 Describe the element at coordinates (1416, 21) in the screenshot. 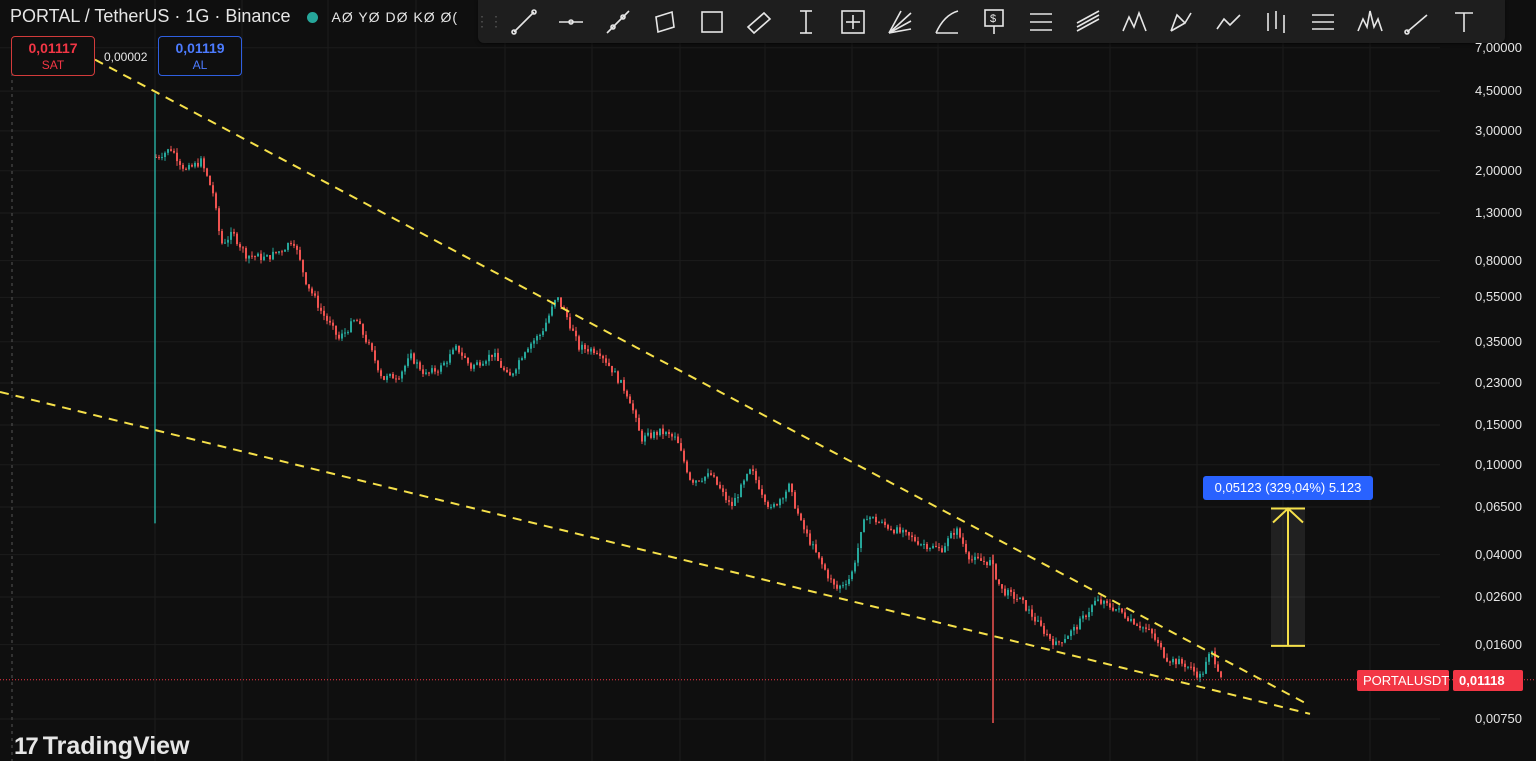

I see `ray-icon` at that location.